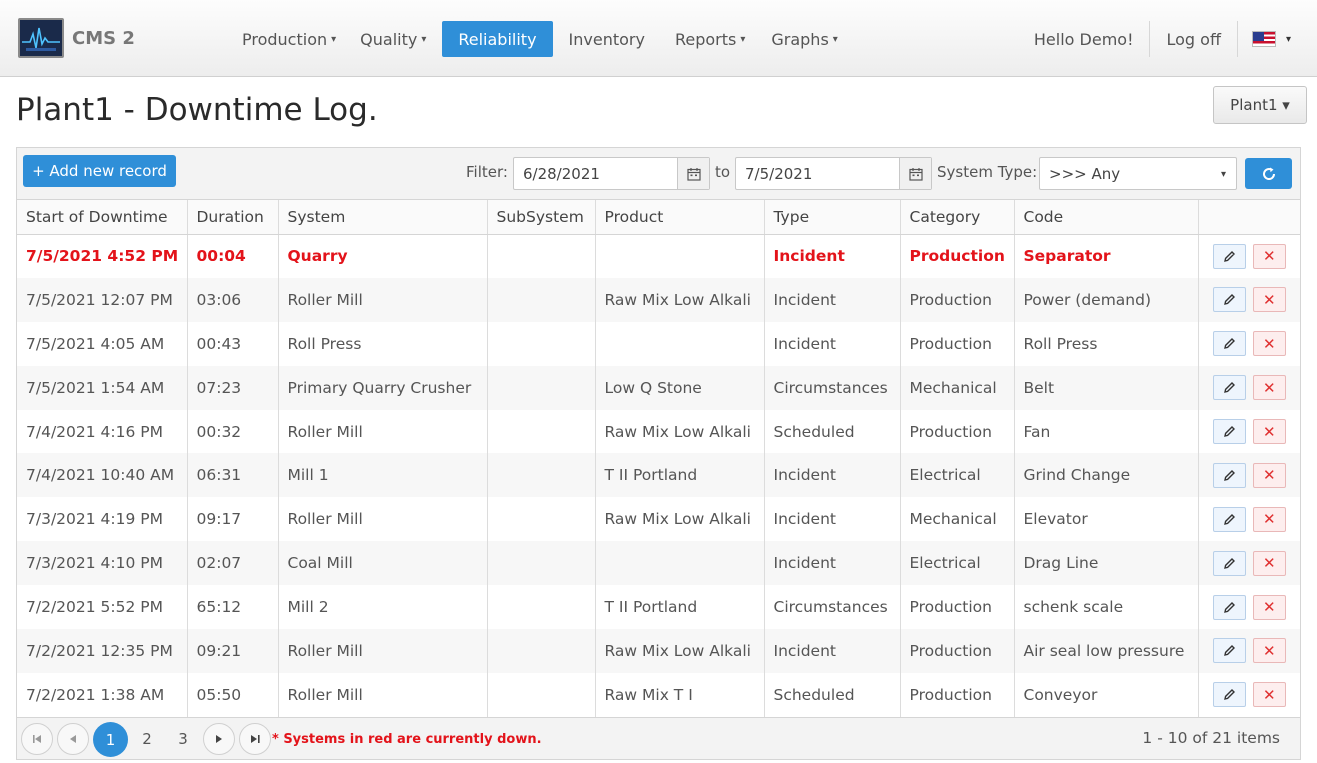 This screenshot has width=1317, height=763. I want to click on language-dropdown: ▾, so click(1277, 39).